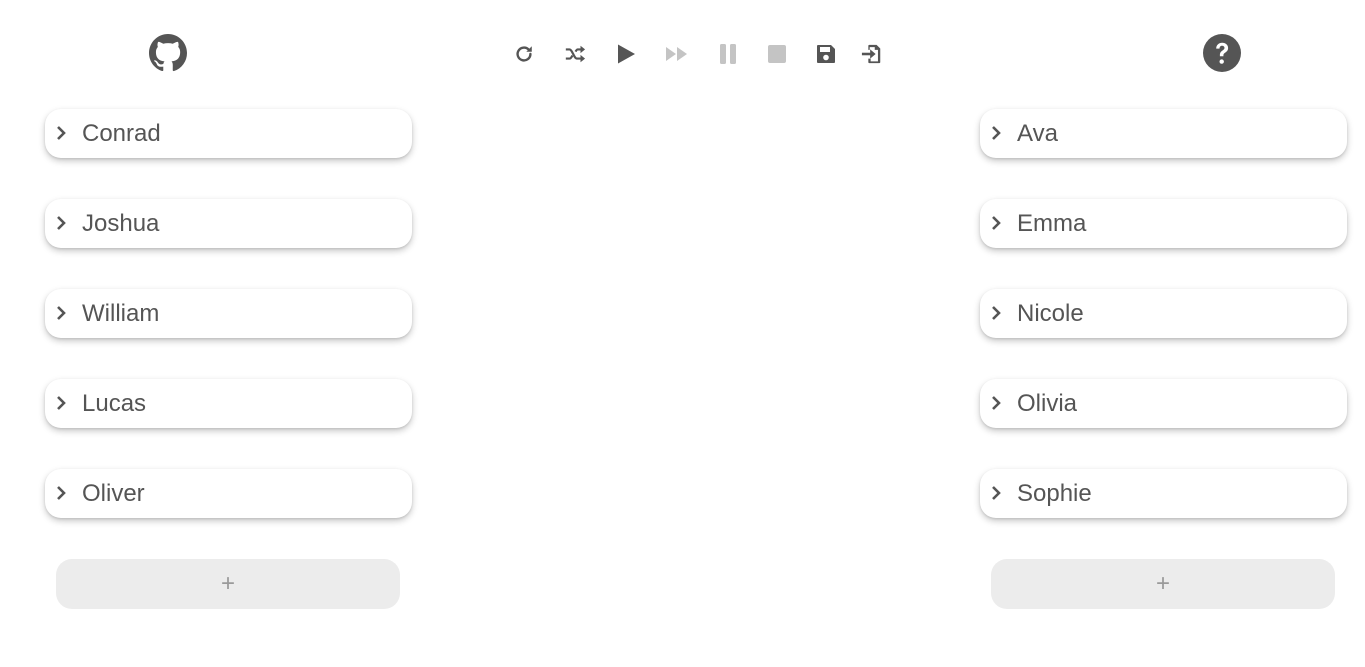 The width and height of the screenshot is (1365, 667). I want to click on list-item-label: Conrad, so click(121, 133).